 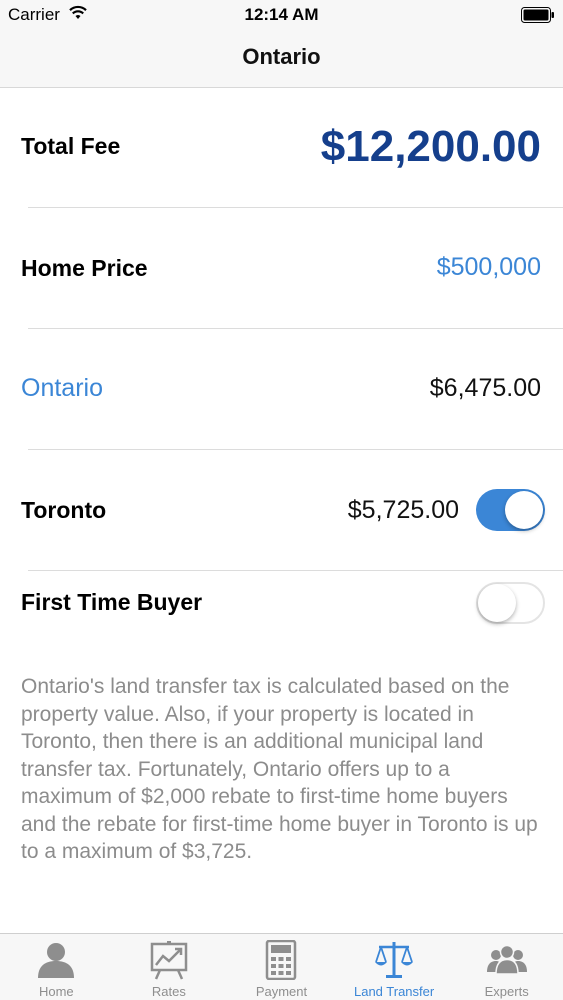 I want to click on tab-label: Experts, so click(x=506, y=991).